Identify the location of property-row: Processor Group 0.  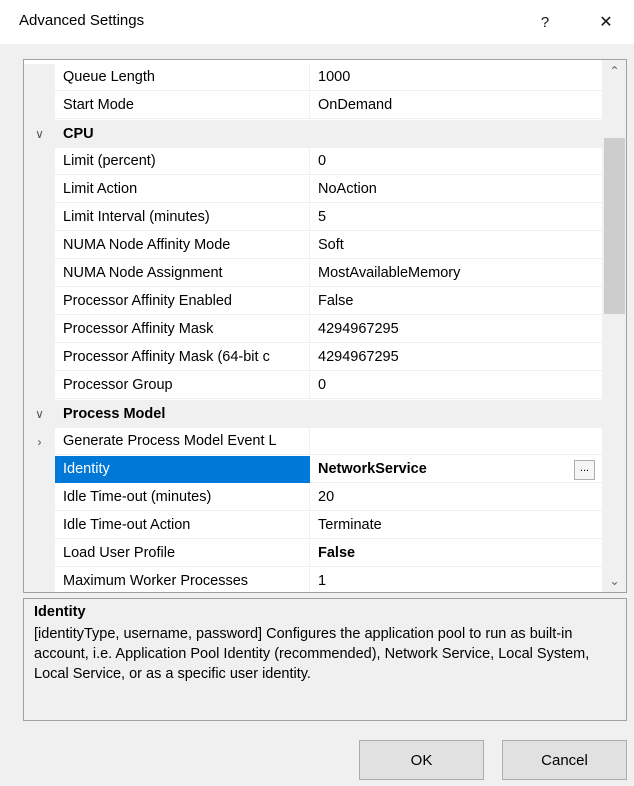
(313, 386).